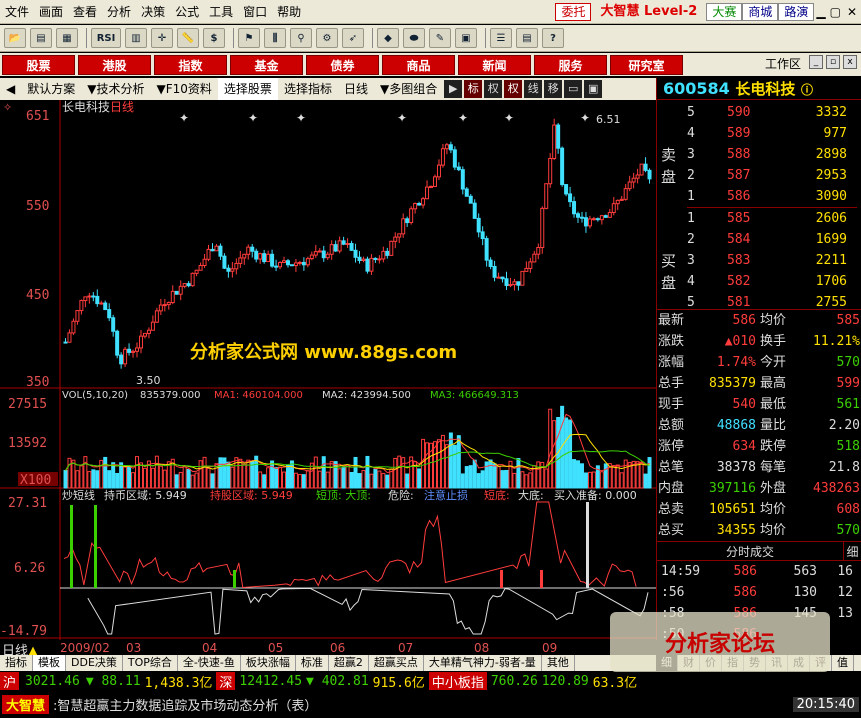  What do you see at coordinates (301, 38) in the screenshot?
I see `binoculars-icon: ⚲` at bounding box center [301, 38].